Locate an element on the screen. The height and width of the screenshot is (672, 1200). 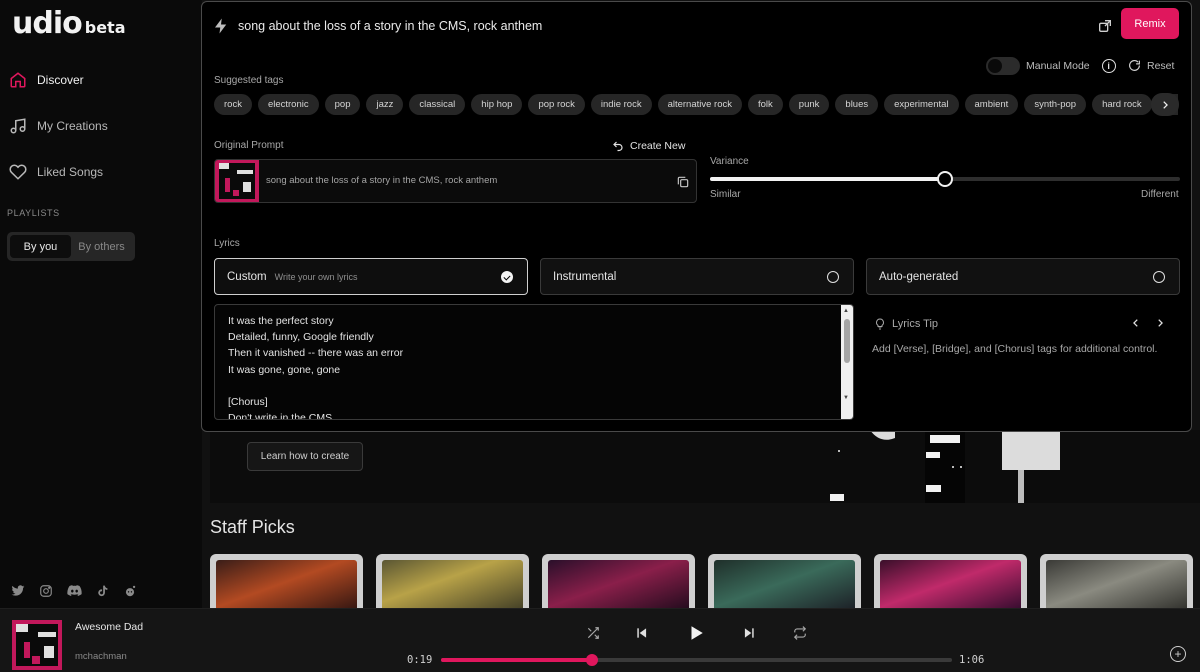
logo-text: udio is located at coordinates (47, 23).